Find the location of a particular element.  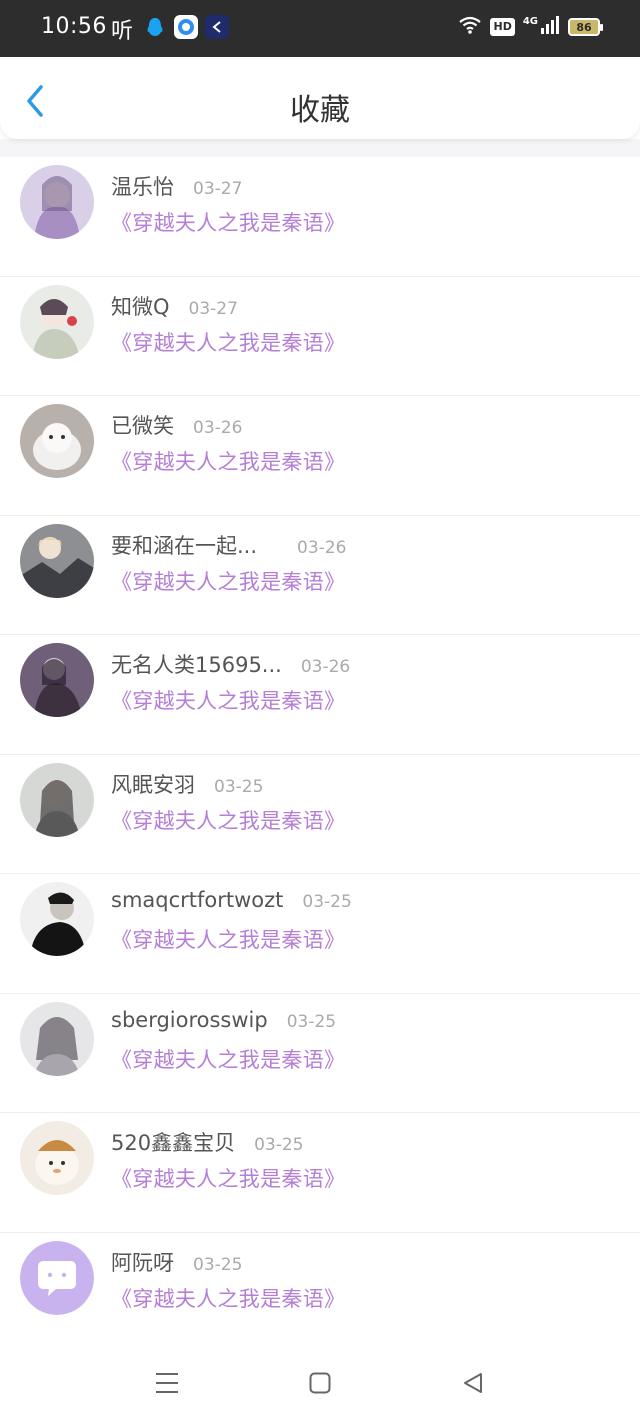

arrow-app-icon is located at coordinates (217, 27).